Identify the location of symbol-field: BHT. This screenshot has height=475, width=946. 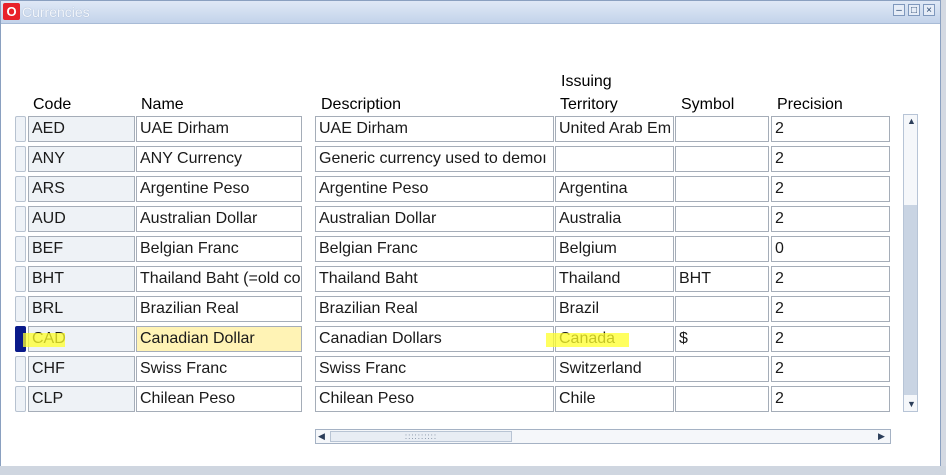
(722, 279).